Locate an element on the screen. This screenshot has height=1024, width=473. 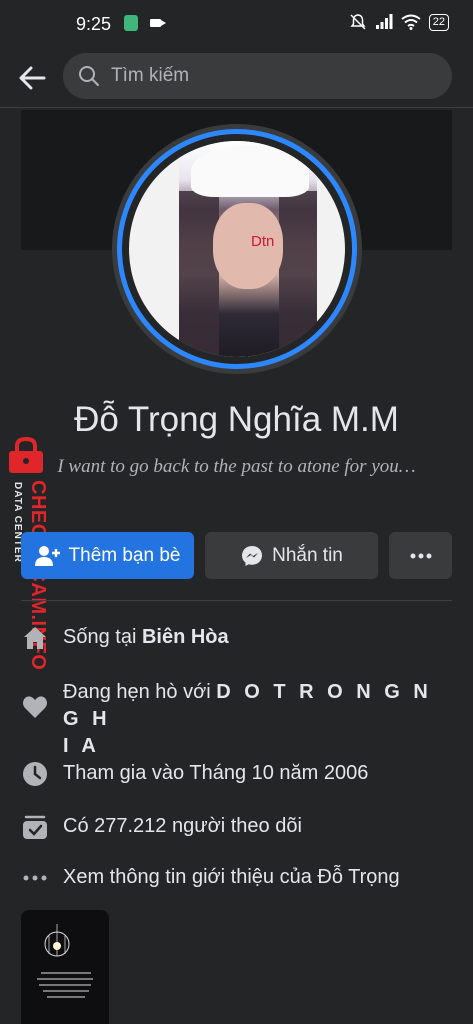
profile-picture: Dtn is located at coordinates (237, 249).